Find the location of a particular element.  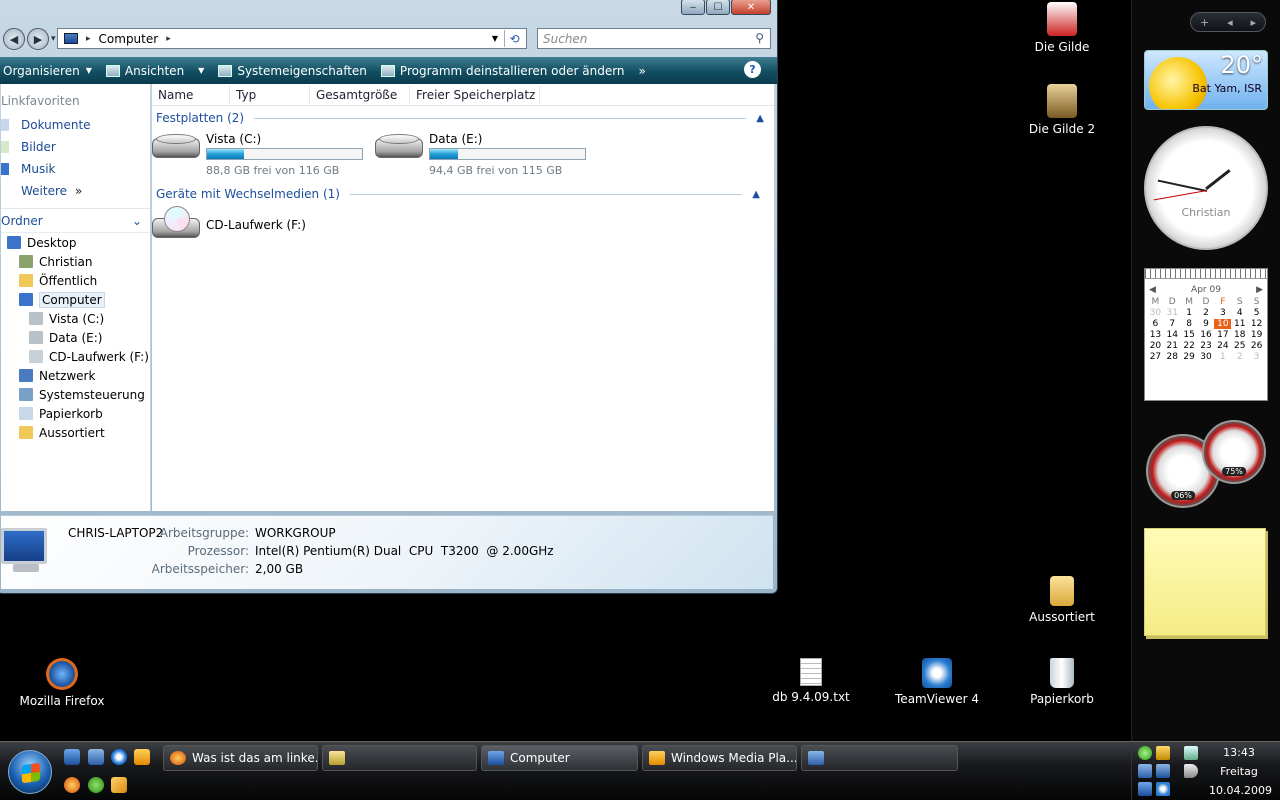

desktop-icon-teamviewer: TeamViewer 4 is located at coordinates (937, 682).